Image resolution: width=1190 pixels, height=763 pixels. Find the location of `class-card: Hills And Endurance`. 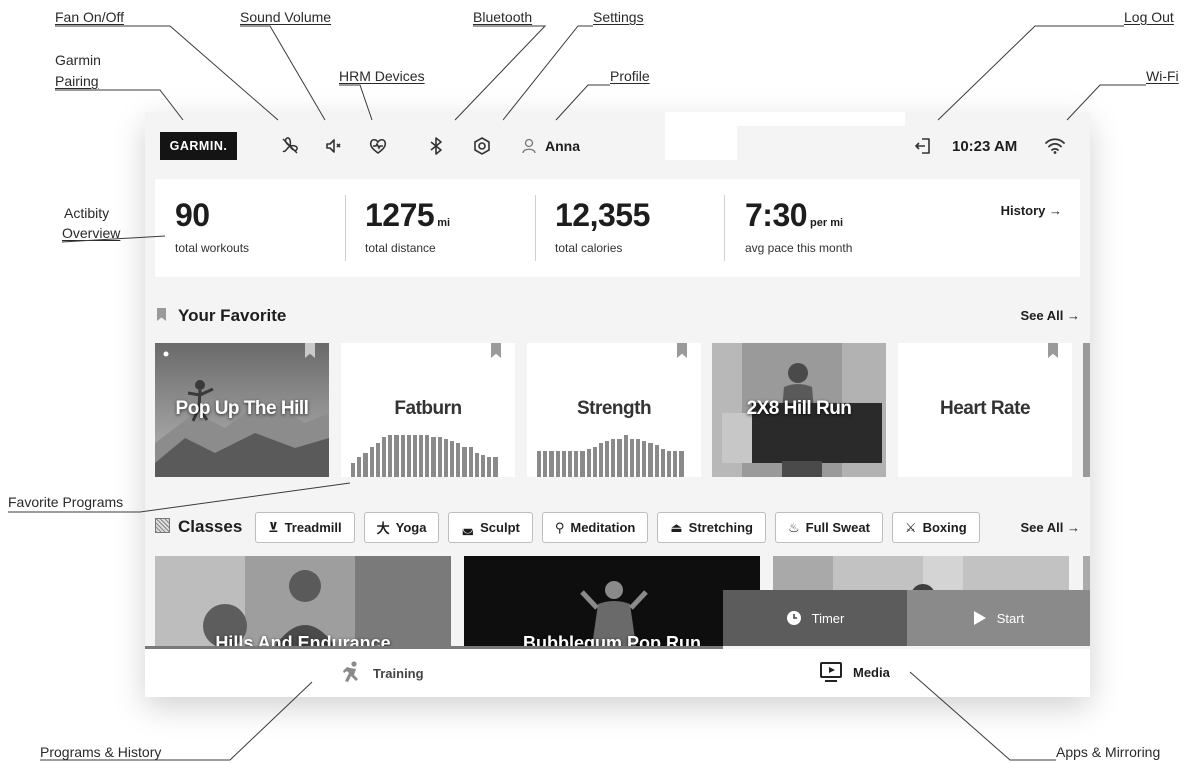

class-card: Hills And Endurance is located at coordinates (303, 601).